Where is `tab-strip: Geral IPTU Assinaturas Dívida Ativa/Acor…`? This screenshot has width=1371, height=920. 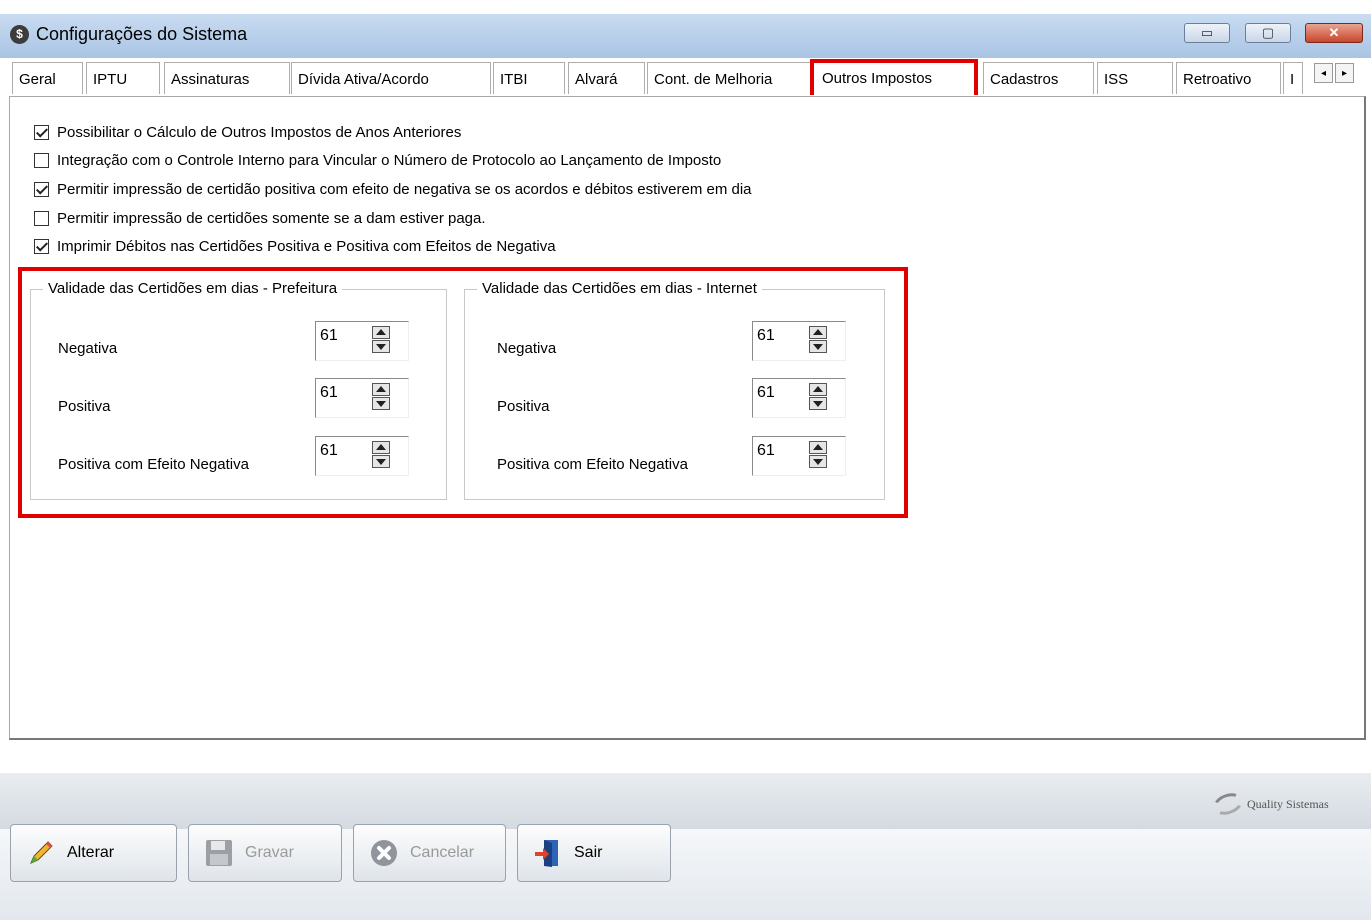
tab-strip: Geral IPTU Assinaturas Dívida Ativa/Acor… is located at coordinates (687, 77).